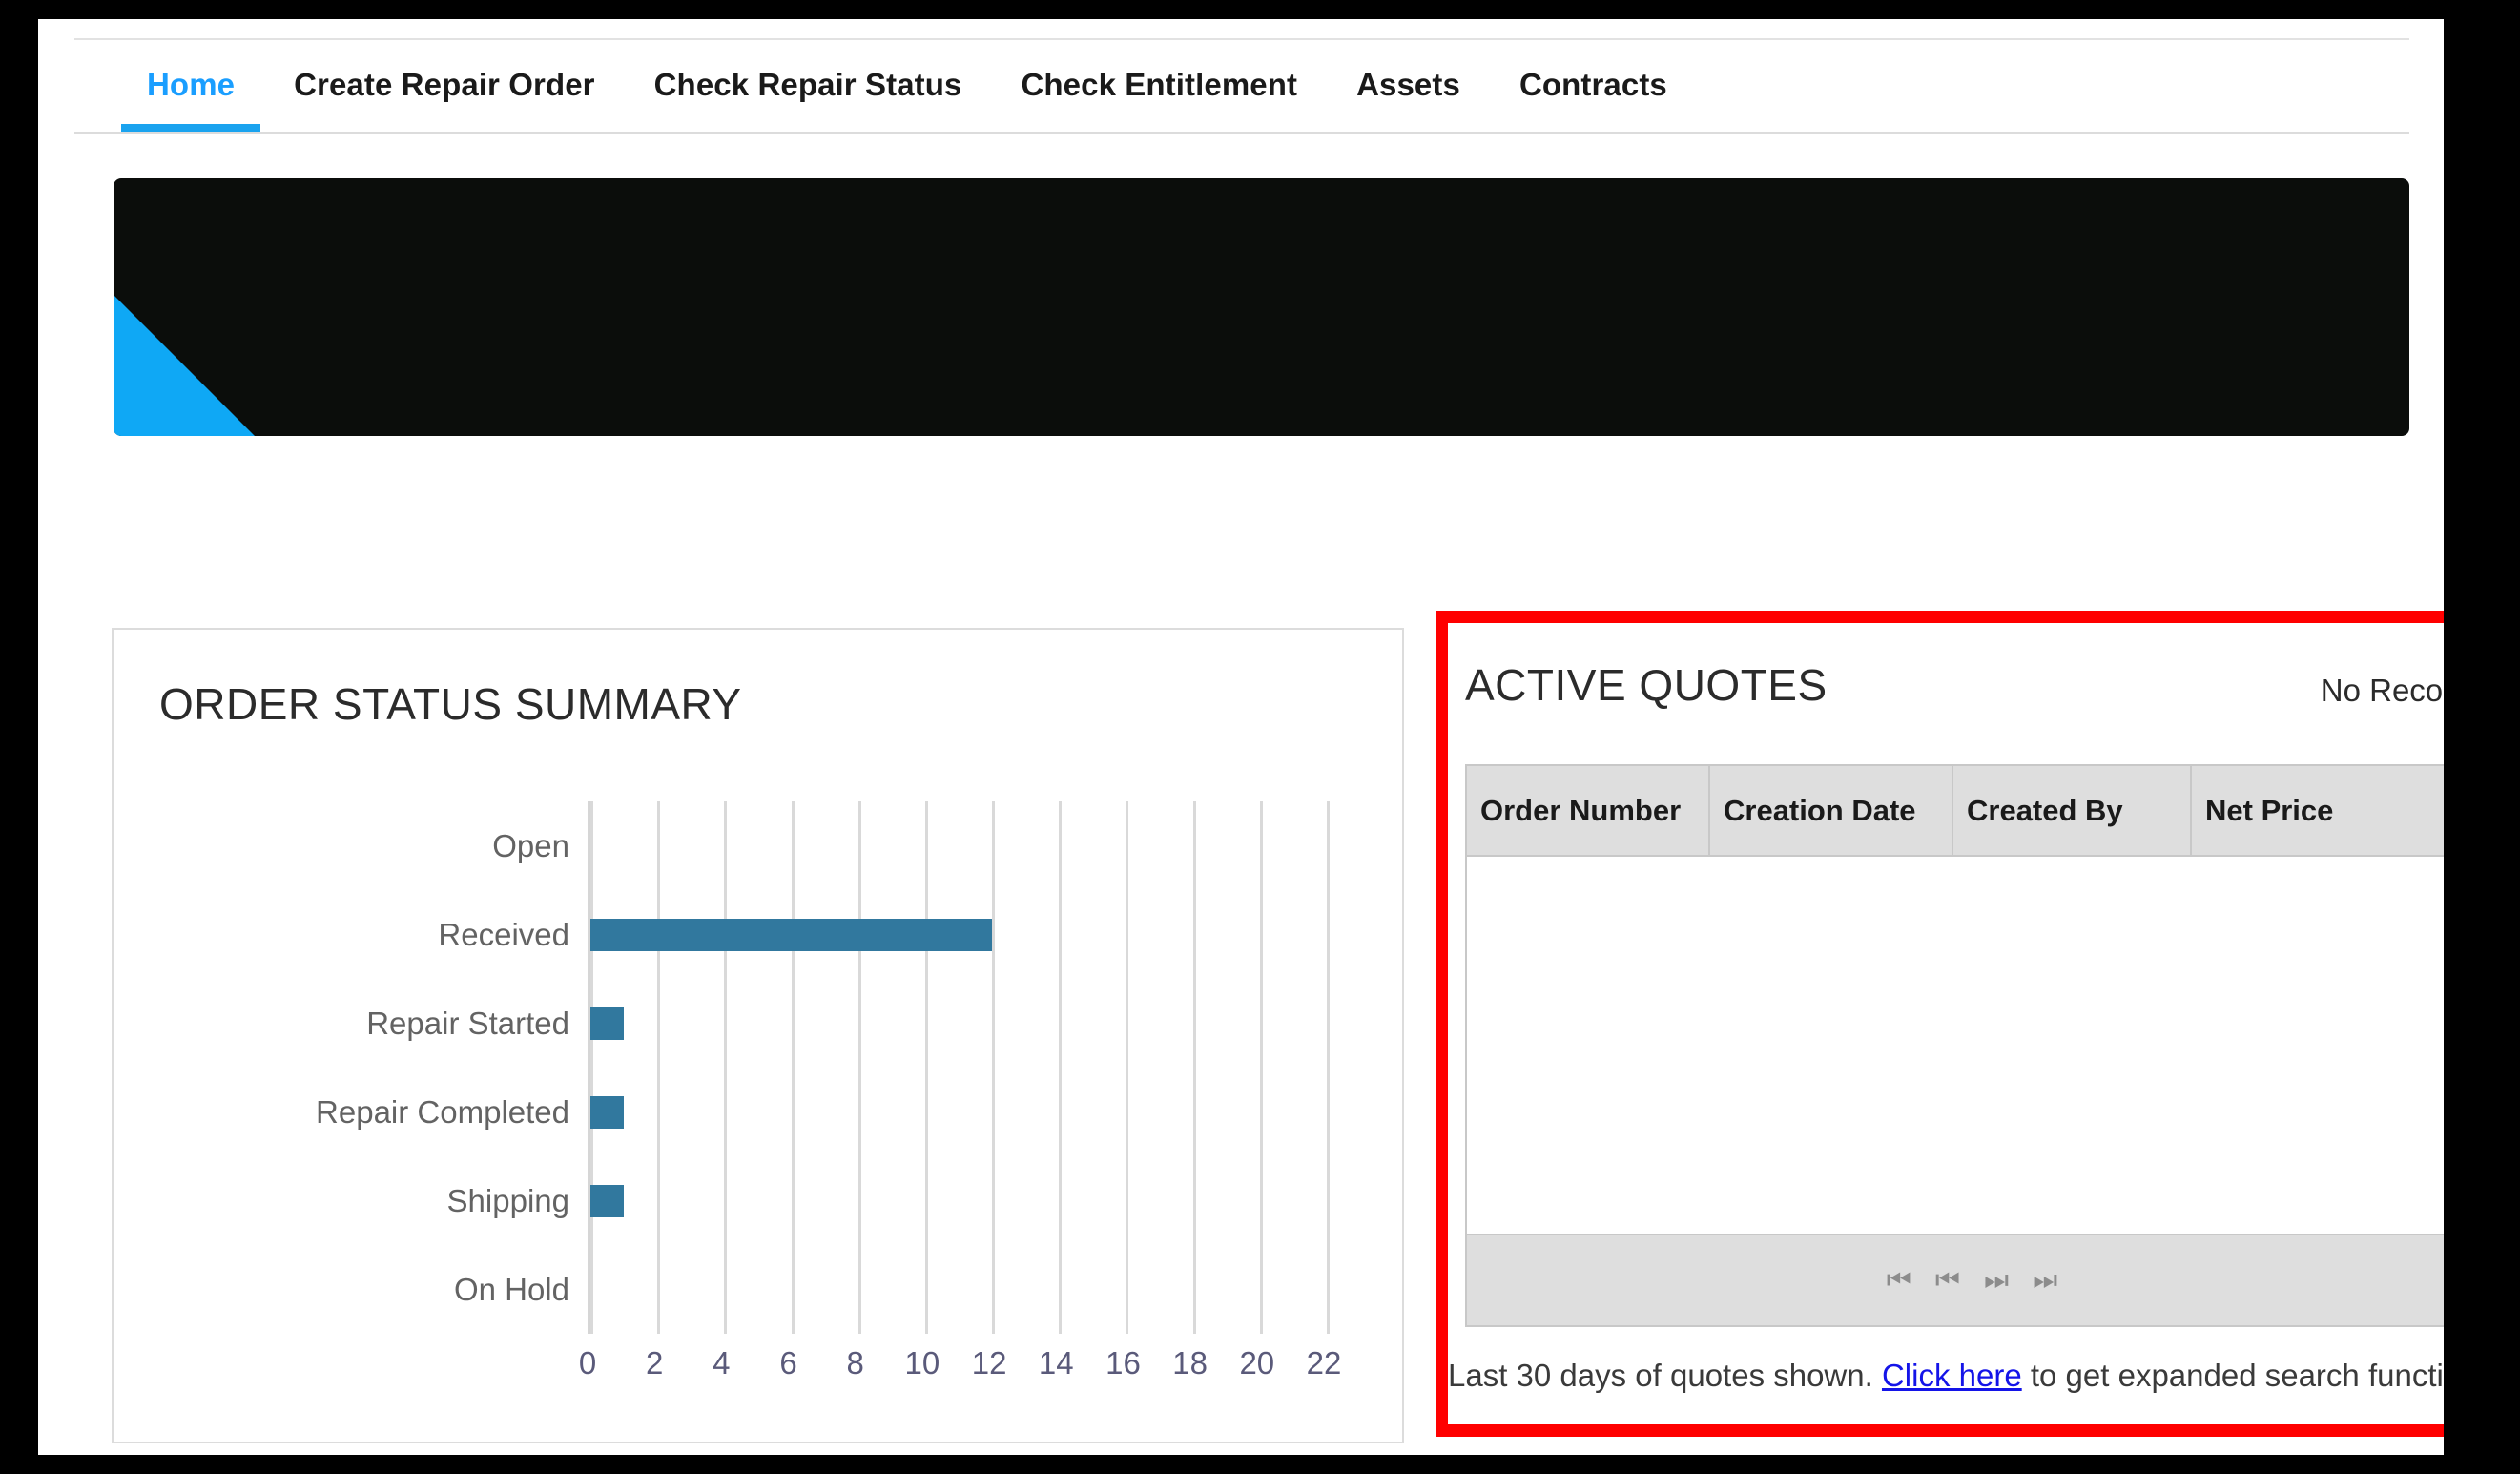 This screenshot has height=1474, width=2520. What do you see at coordinates (846, 1023) in the screenshot?
I see `chart-category-row: Repair Started` at bounding box center [846, 1023].